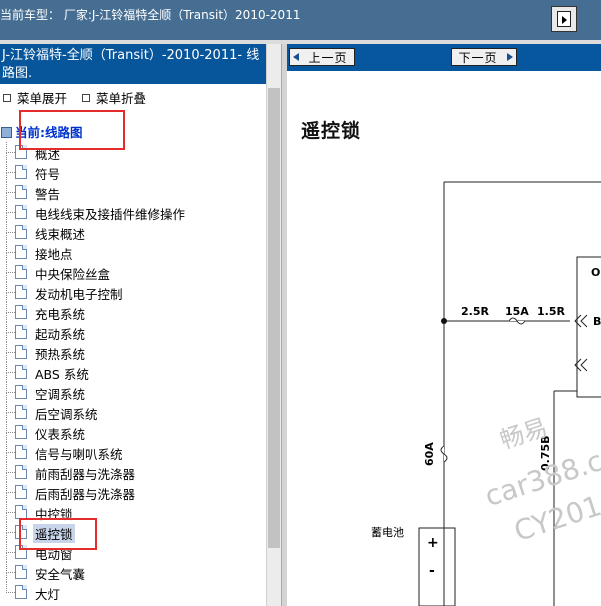  Describe the element at coordinates (121, 98) in the screenshot. I see `menu-collapse-label: 菜单折叠` at that location.